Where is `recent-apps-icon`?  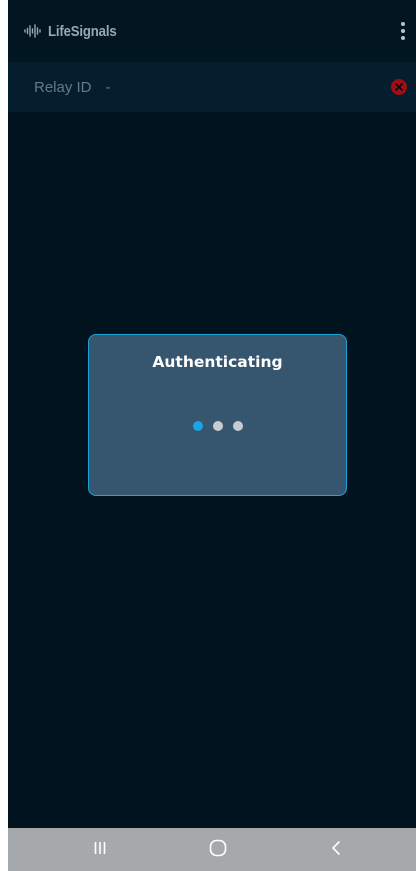 recent-apps-icon is located at coordinates (100, 849).